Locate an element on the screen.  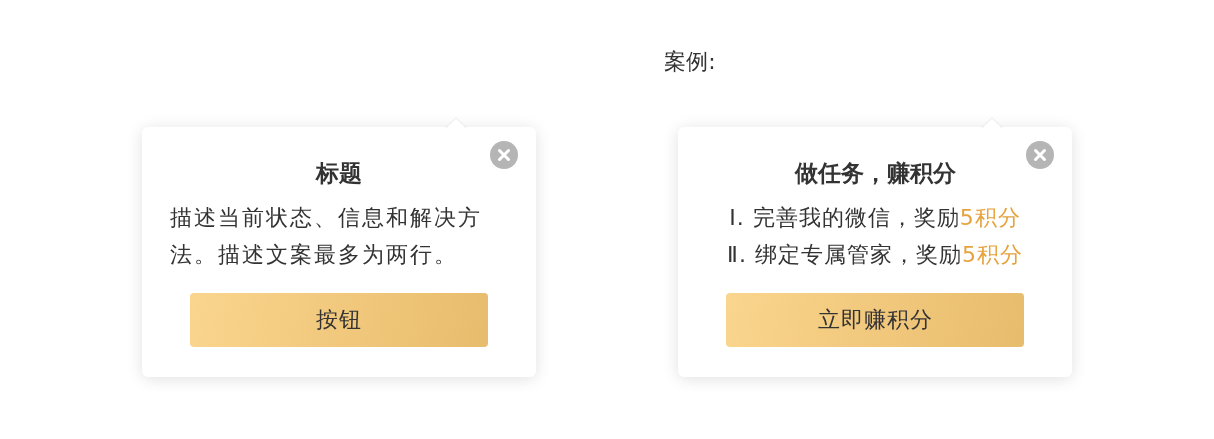
action-button: 立即赚积分 is located at coordinates (875, 320).